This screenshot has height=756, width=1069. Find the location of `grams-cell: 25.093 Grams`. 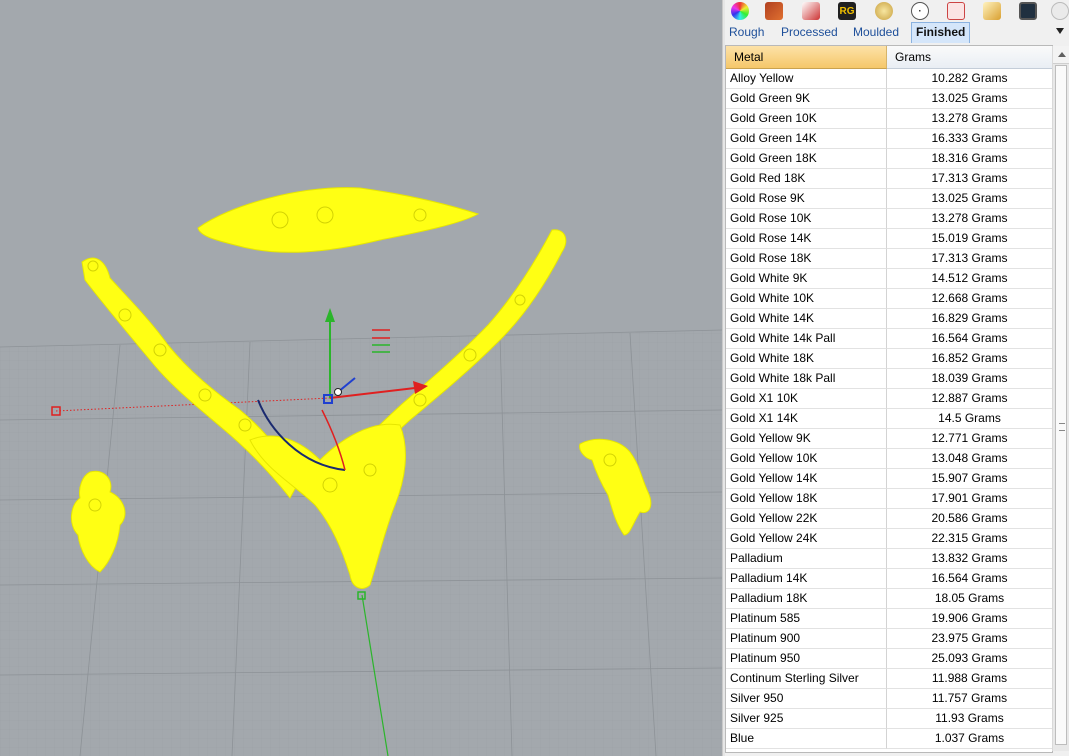

grams-cell: 25.093 Grams is located at coordinates (969, 659).